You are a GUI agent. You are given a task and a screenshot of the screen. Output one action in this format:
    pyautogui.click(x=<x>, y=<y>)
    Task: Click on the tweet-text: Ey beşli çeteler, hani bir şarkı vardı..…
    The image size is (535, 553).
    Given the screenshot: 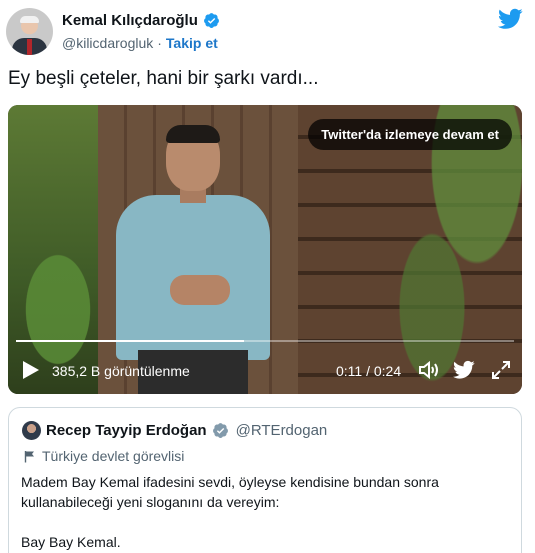 What is the action you would take?
    pyautogui.click(x=163, y=78)
    